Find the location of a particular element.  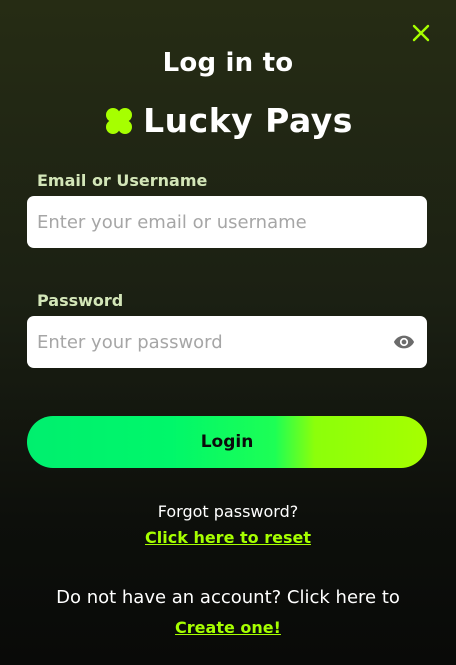

close-button is located at coordinates (421, 33).